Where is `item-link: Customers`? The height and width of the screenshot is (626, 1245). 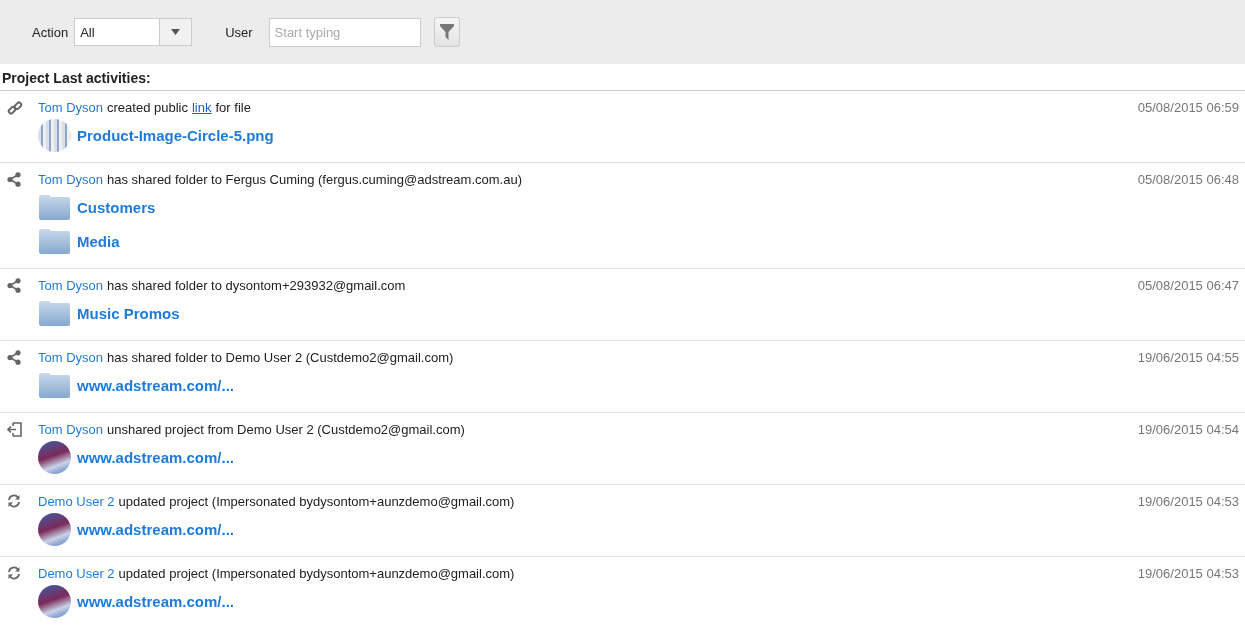 item-link: Customers is located at coordinates (116, 207).